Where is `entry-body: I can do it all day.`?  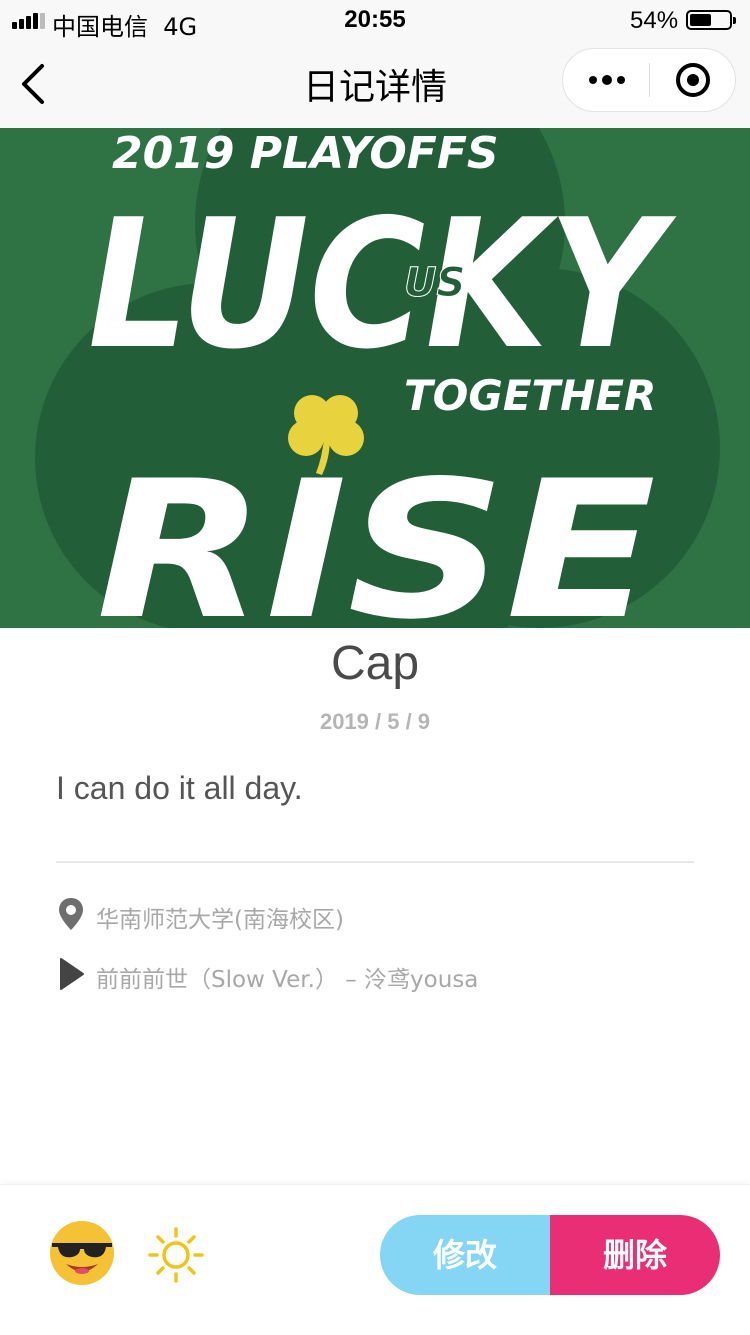 entry-body: I can do it all day. is located at coordinates (179, 788).